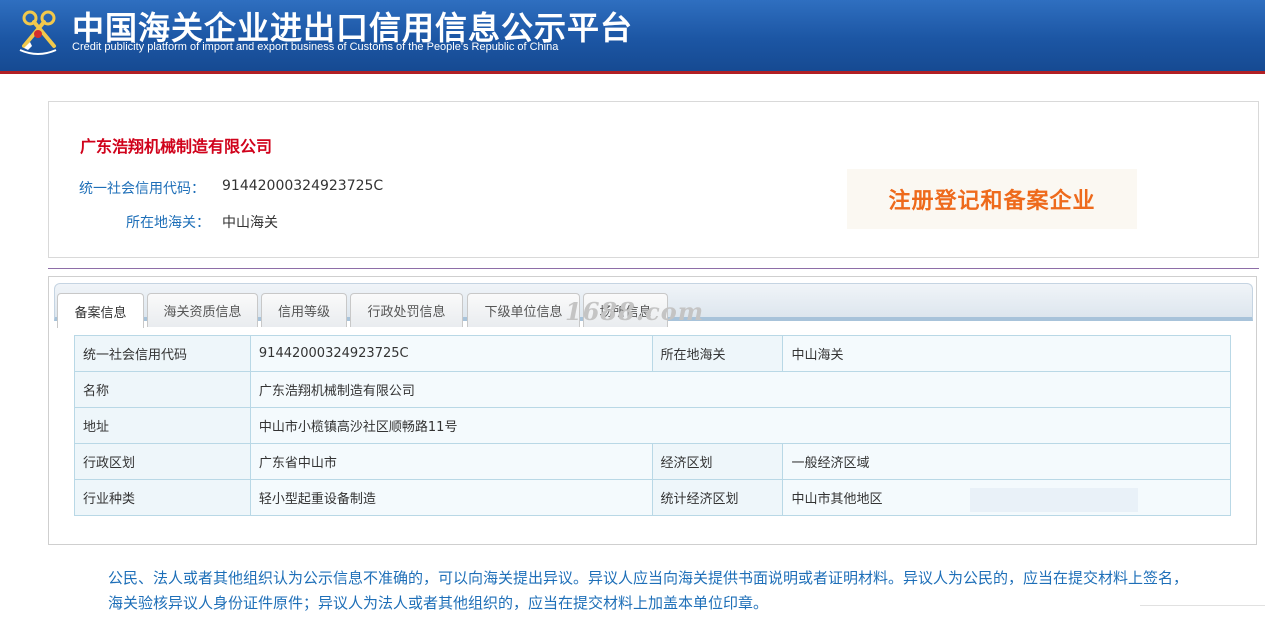 This screenshot has height=617, width=1265. Describe the element at coordinates (992, 201) in the screenshot. I see `registration-status-text: 注册登记和备案企业` at that location.